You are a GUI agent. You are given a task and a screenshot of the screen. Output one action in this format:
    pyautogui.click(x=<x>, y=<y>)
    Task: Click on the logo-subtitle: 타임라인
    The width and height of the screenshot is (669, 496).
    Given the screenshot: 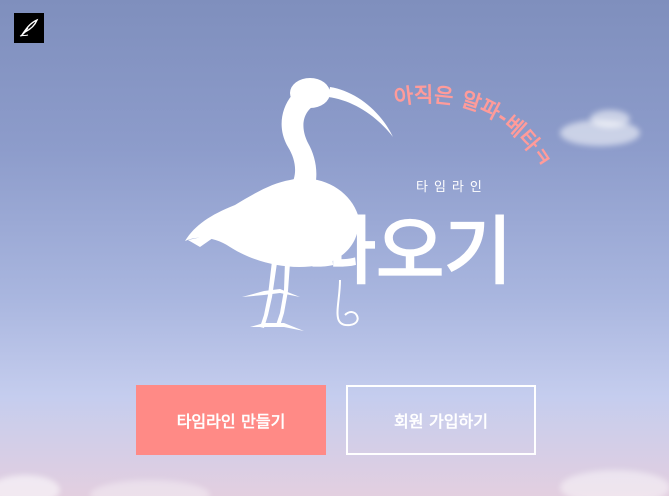 What is the action you would take?
    pyautogui.click(x=452, y=187)
    